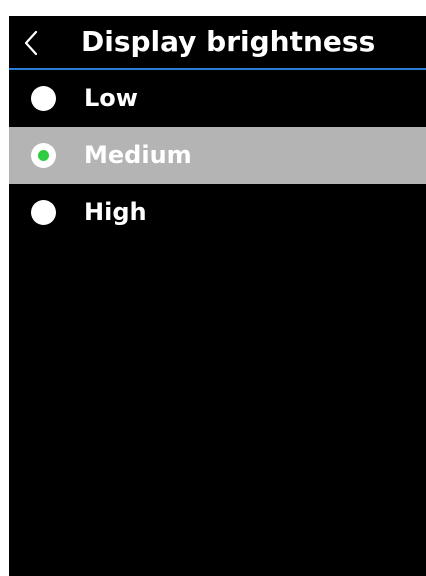 The height and width of the screenshot is (576, 426). I want to click on option-label: Low, so click(111, 98).